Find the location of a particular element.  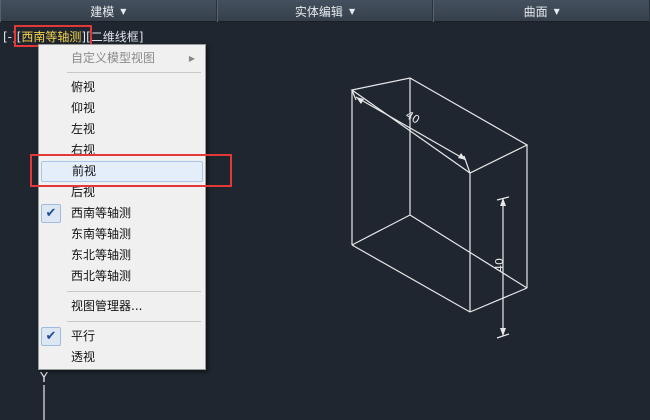

box-front-face is located at coordinates (439, 125).